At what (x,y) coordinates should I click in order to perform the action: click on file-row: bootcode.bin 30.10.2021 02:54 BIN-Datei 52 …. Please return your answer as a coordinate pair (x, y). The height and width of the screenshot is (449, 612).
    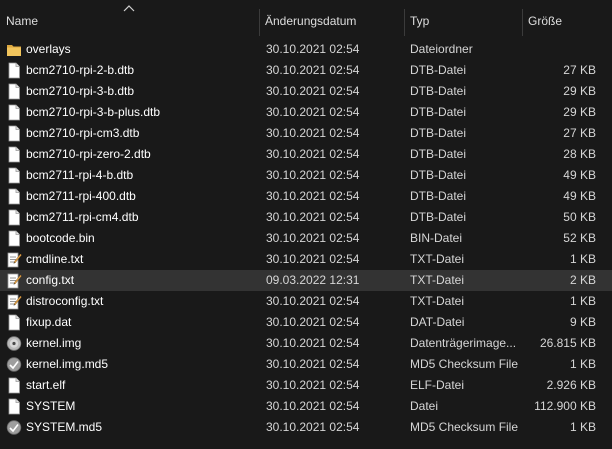
    Looking at the image, I should click on (306, 238).